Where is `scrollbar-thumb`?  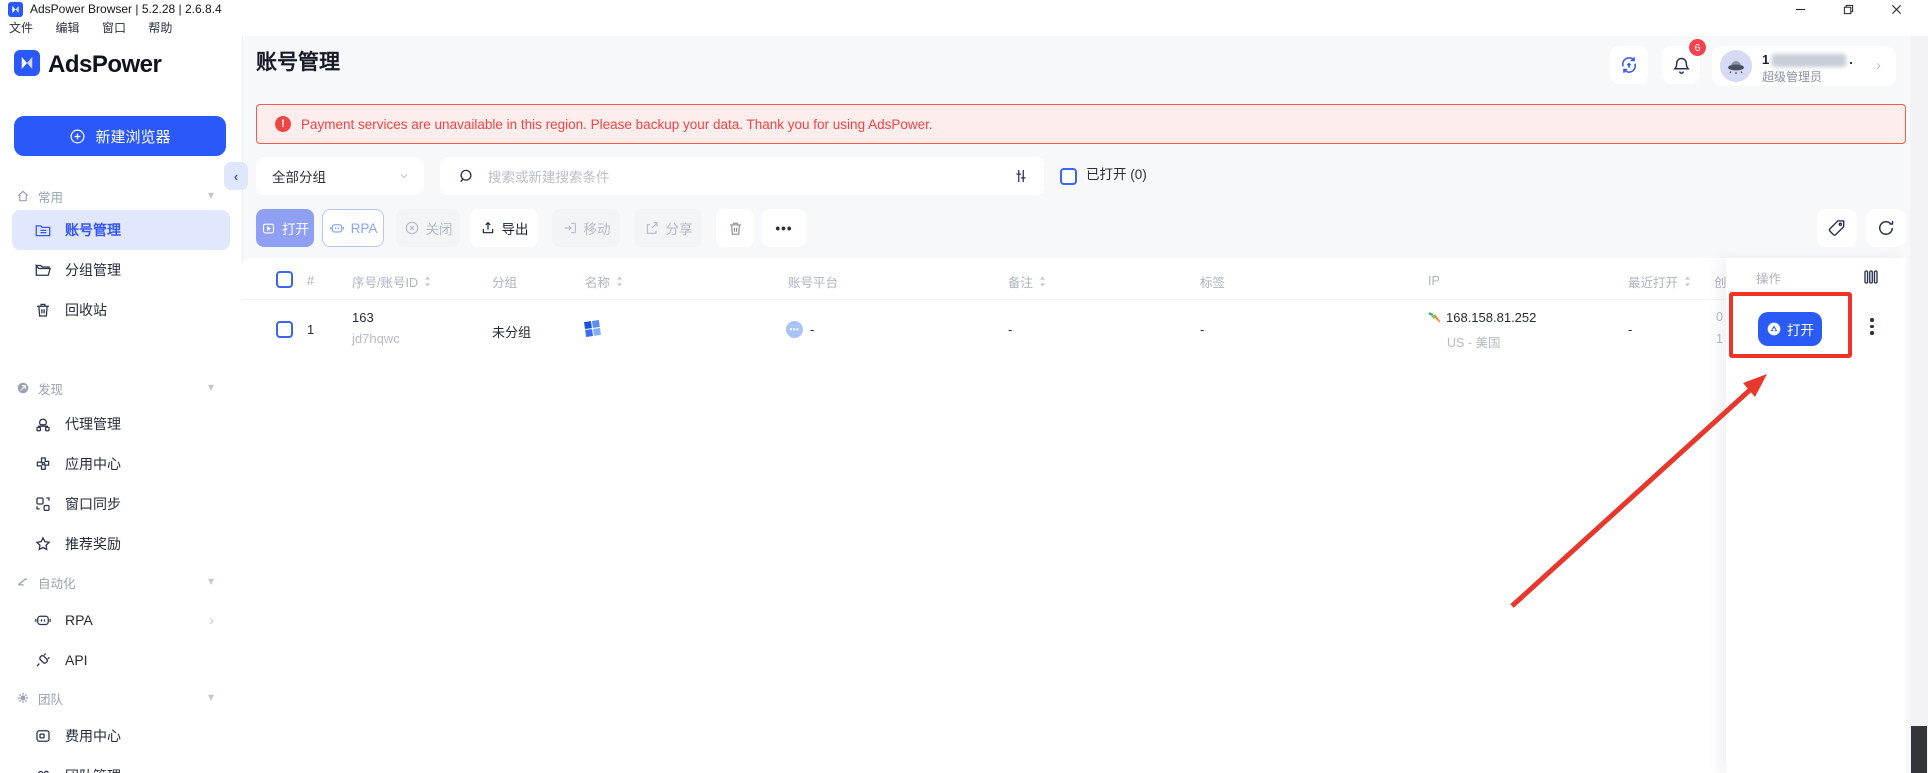
scrollbar-thumb is located at coordinates (1919, 749).